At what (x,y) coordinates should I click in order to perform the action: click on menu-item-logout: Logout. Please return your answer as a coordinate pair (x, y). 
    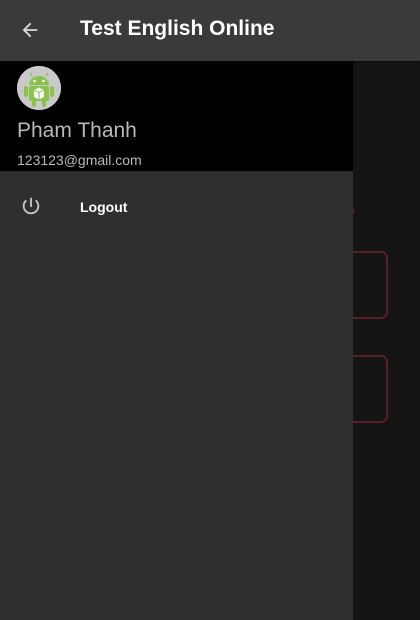
    Looking at the image, I should click on (176, 207).